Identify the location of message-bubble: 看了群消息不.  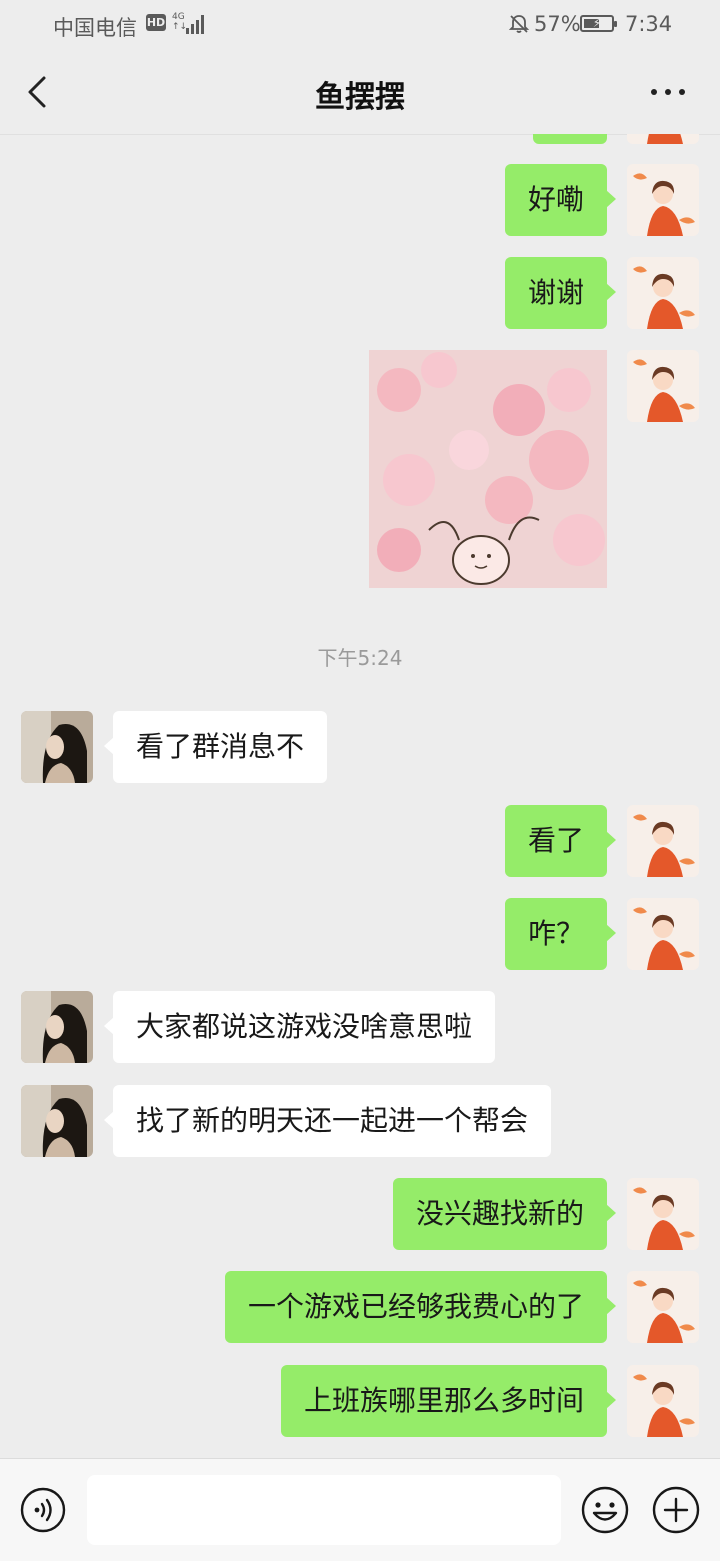
(215, 747).